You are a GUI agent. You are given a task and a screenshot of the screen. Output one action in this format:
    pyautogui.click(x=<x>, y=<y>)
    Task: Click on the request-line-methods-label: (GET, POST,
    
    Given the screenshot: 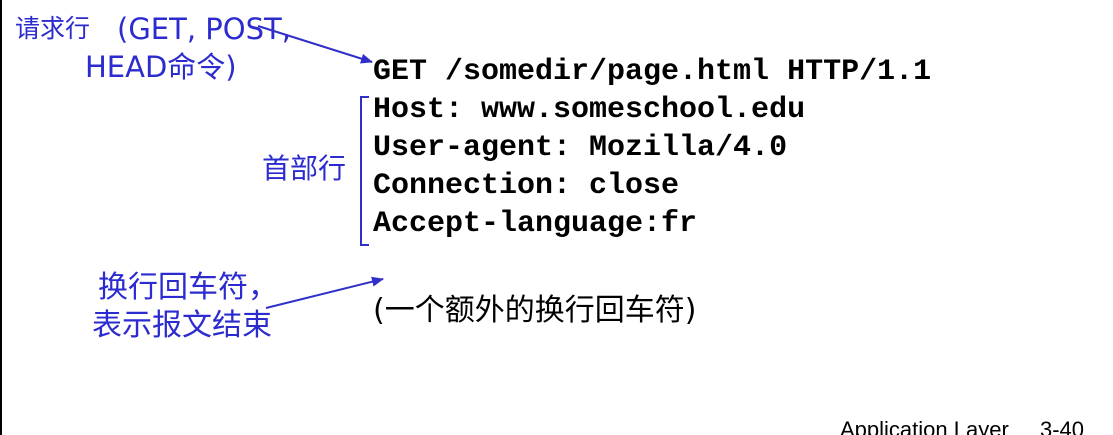 What is the action you would take?
    pyautogui.click(x=204, y=29)
    